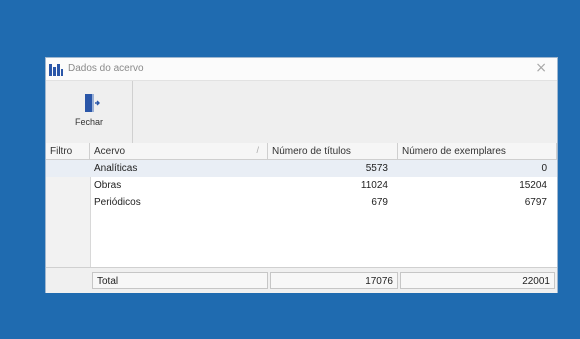  I want to click on close-button: Fechar, so click(89, 112).